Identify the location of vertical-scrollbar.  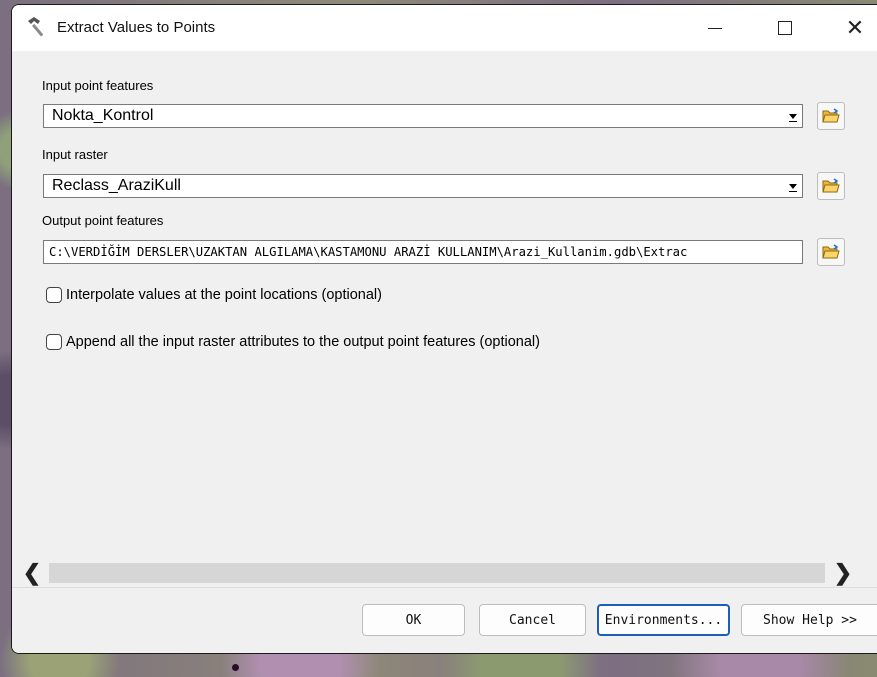
(870, 305).